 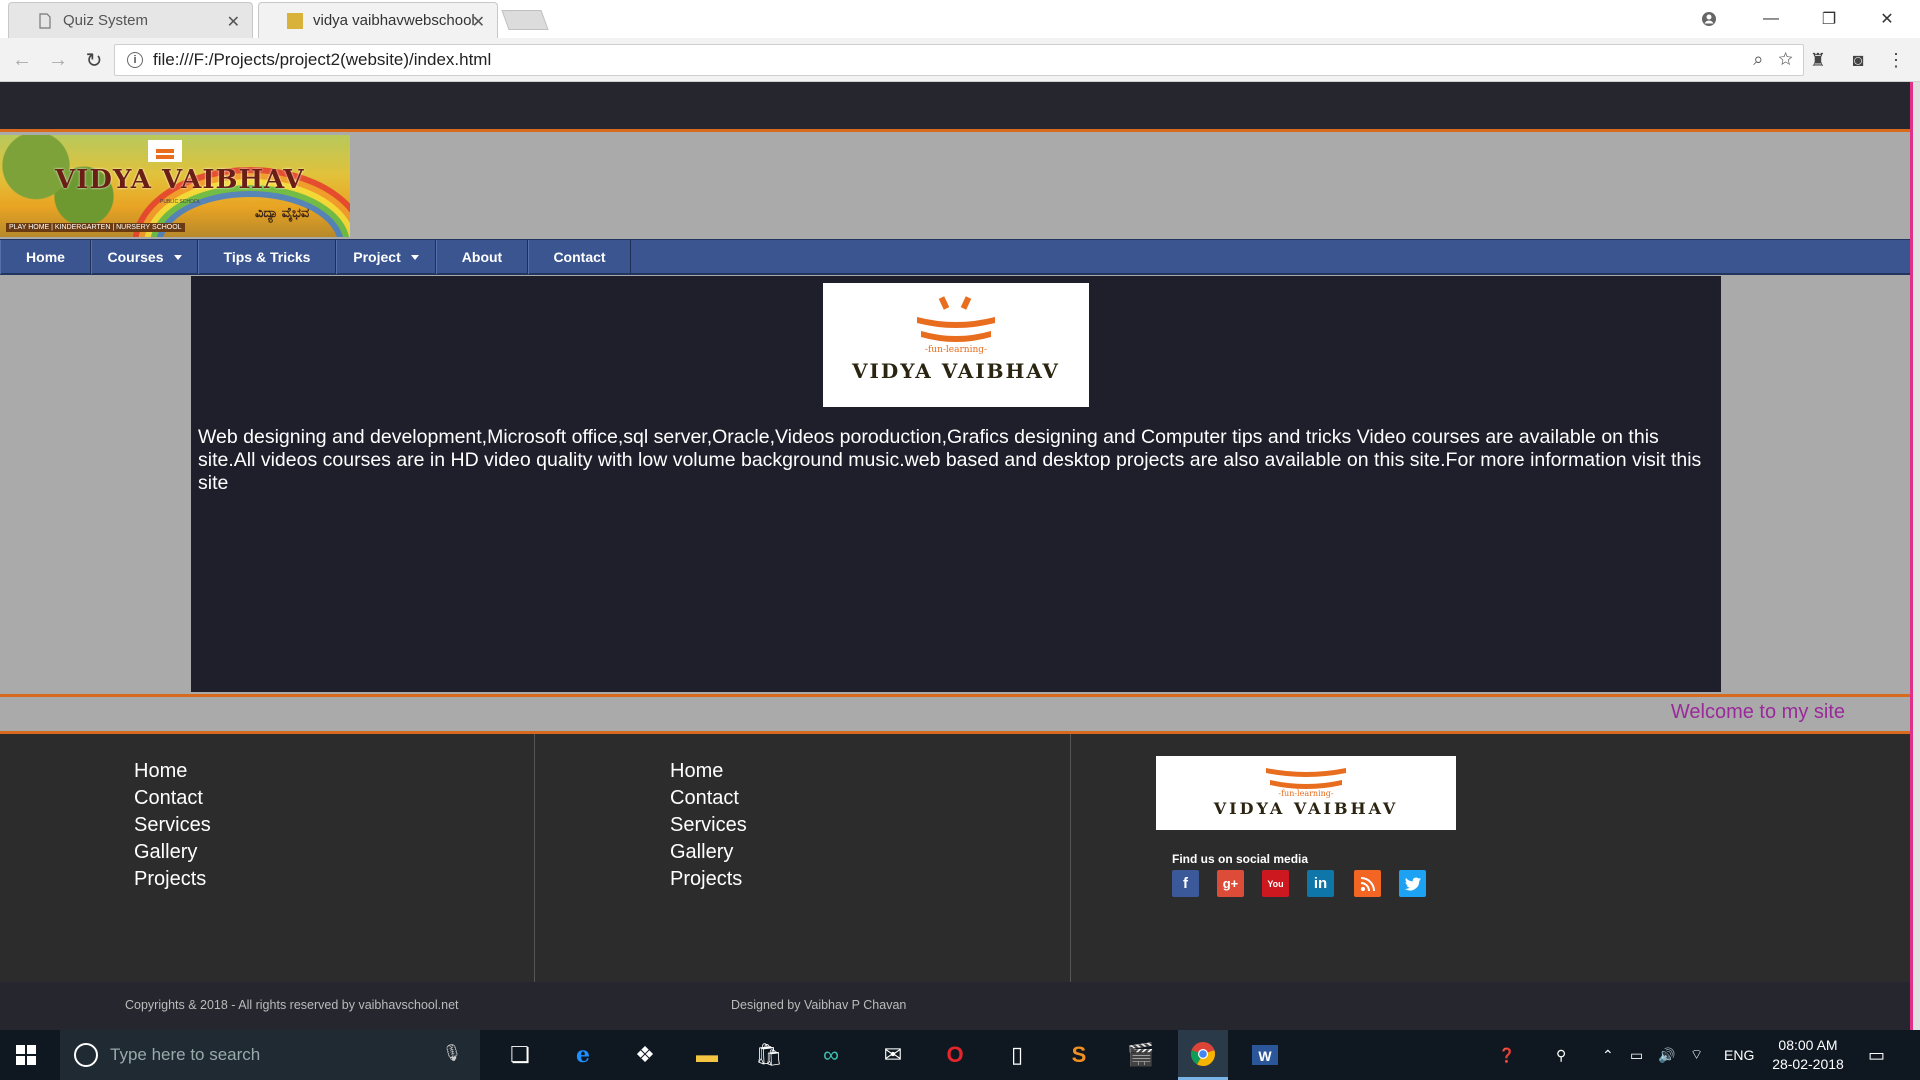 I want to click on google-plus-icon: g+, so click(x=1230, y=883).